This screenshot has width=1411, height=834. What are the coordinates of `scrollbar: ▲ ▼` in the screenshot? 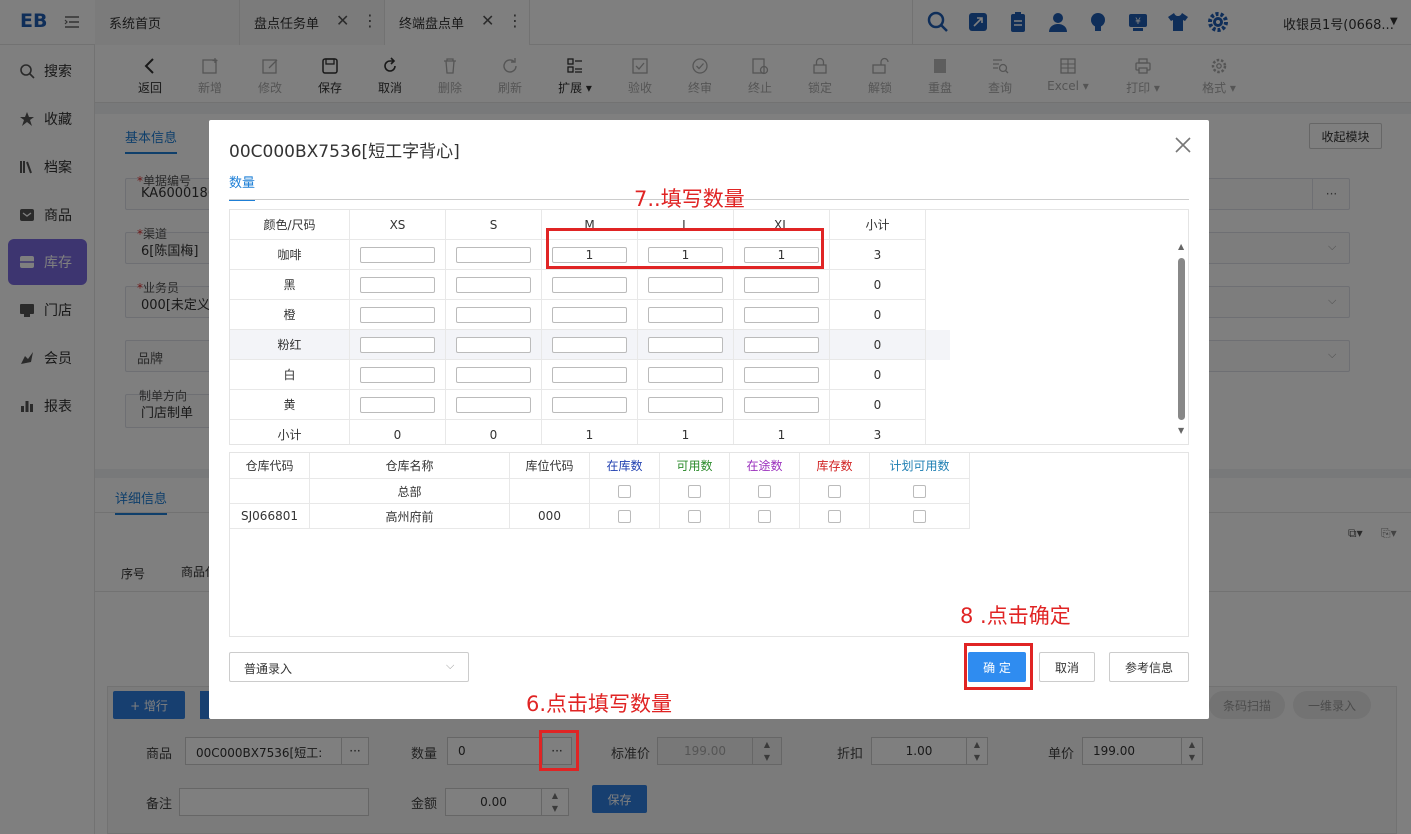 It's located at (1181, 341).